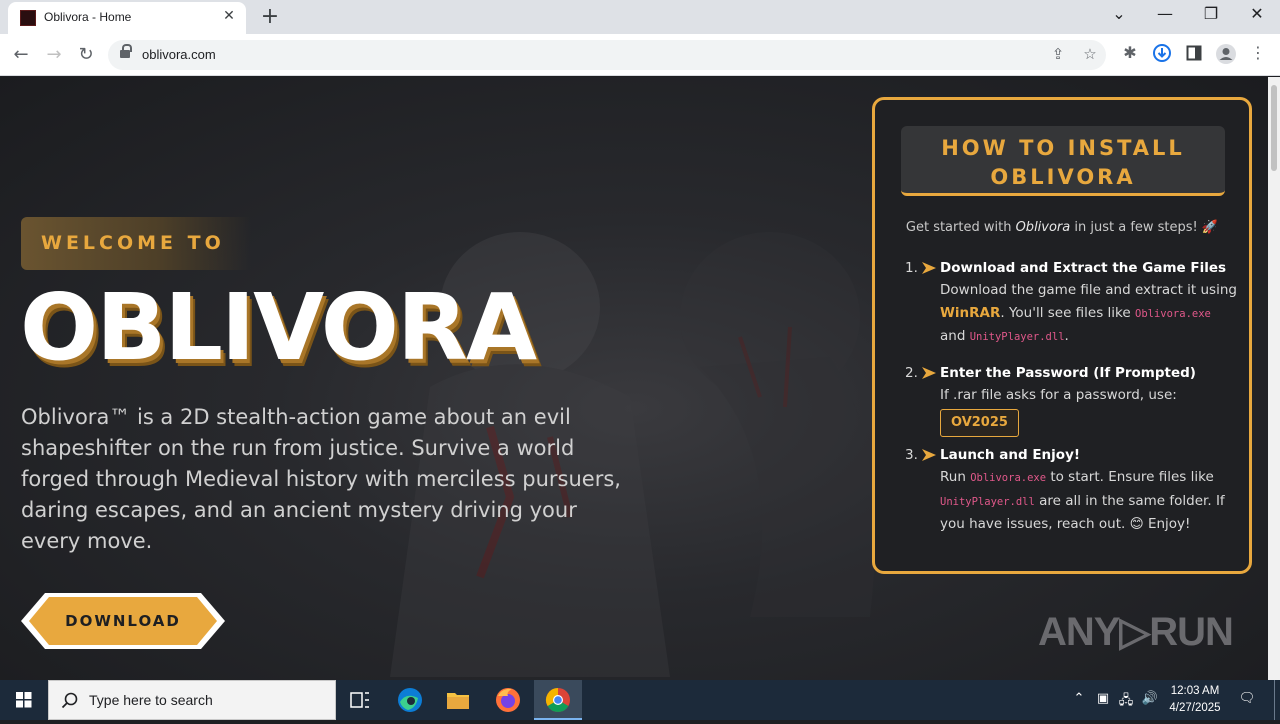 Image resolution: width=1280 pixels, height=724 pixels. I want to click on install-heading-line2: OBLIVORA, so click(1063, 177).